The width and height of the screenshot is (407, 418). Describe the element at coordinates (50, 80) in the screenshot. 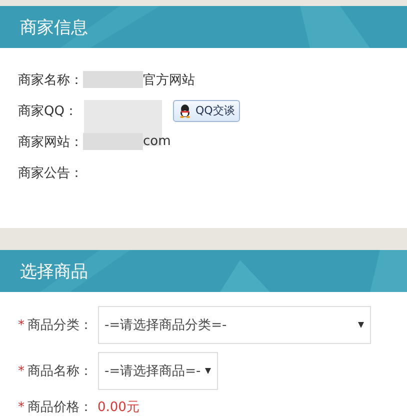

I see `field-label: 商家名称：` at that location.